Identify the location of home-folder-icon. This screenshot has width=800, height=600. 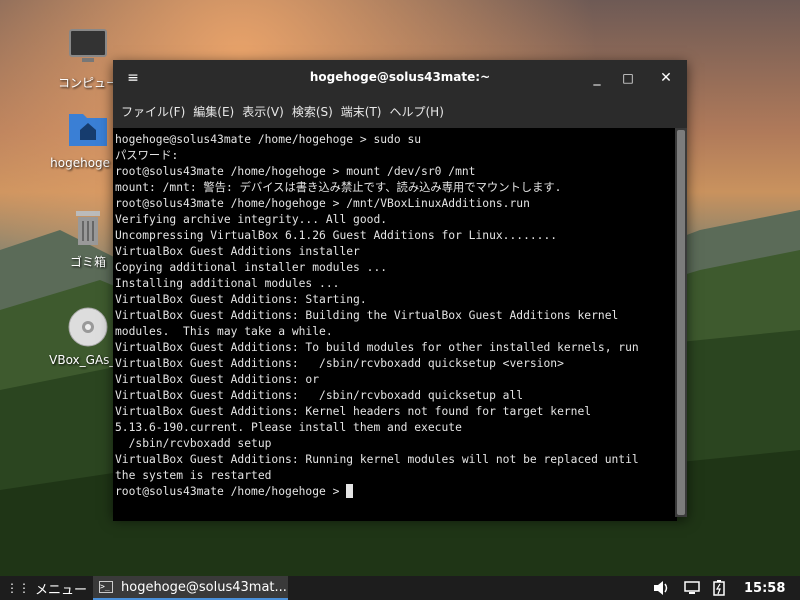
(88, 128).